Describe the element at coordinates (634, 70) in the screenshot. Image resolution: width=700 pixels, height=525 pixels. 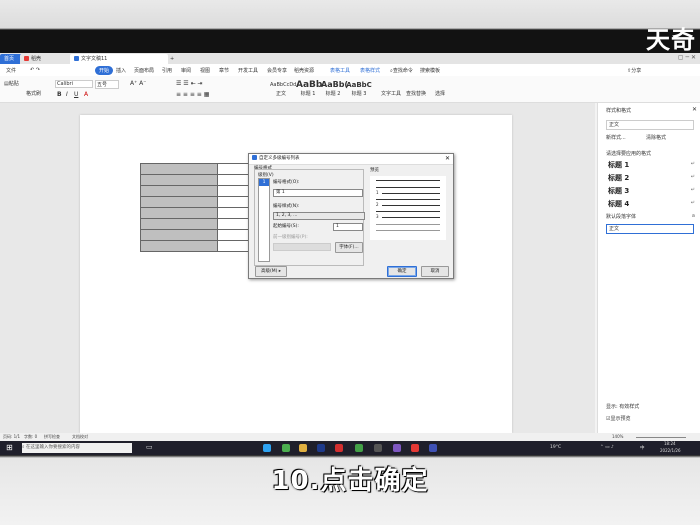
I see `share-button: ⇪分享` at that location.